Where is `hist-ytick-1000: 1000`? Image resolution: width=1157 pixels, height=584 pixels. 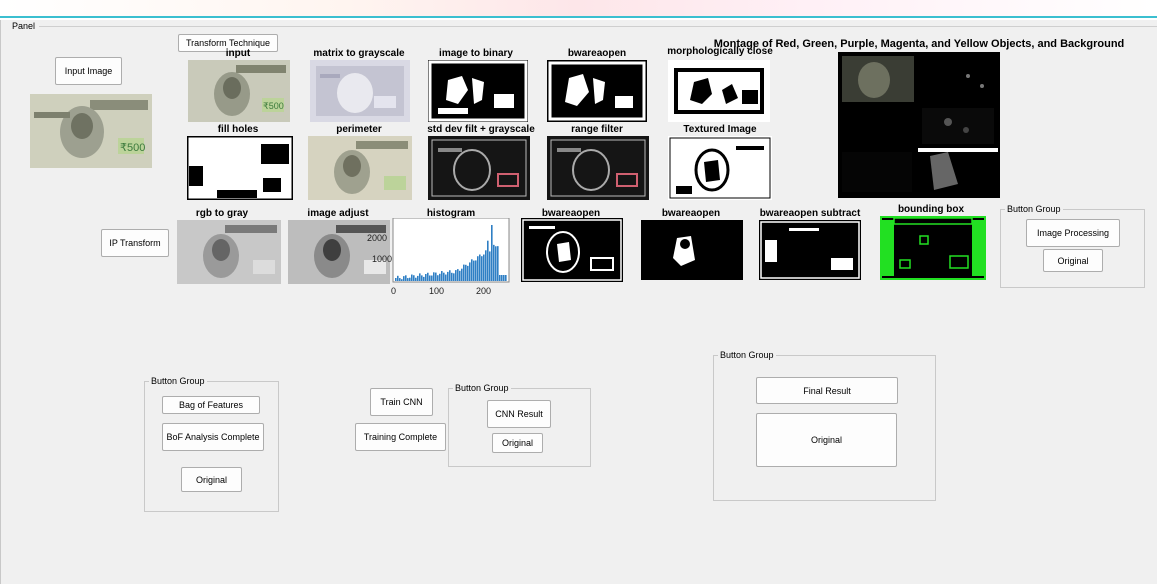 hist-ytick-1000: 1000 is located at coordinates (382, 259).